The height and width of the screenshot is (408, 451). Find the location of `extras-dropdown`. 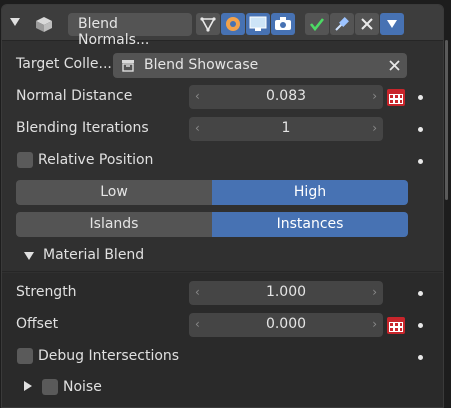

extras-dropdown is located at coordinates (392, 24).